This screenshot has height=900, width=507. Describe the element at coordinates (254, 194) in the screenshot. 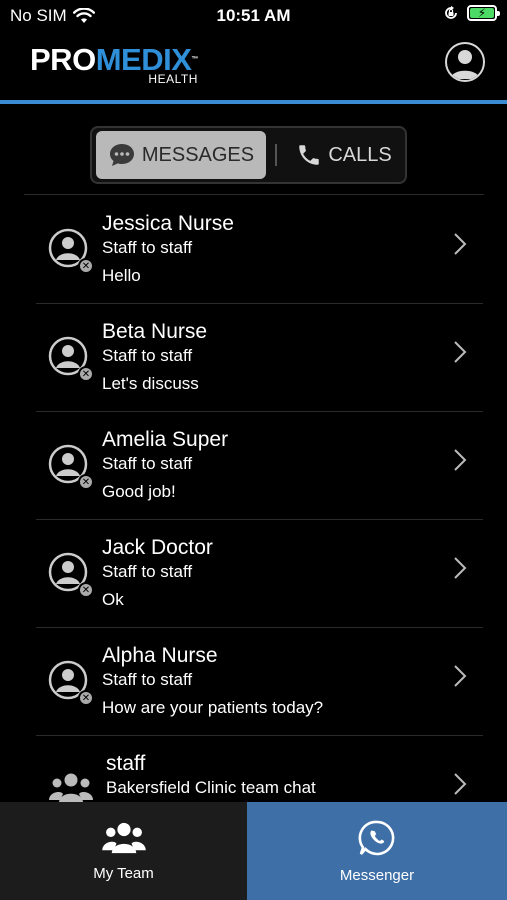

I see `list-top-divider` at that location.